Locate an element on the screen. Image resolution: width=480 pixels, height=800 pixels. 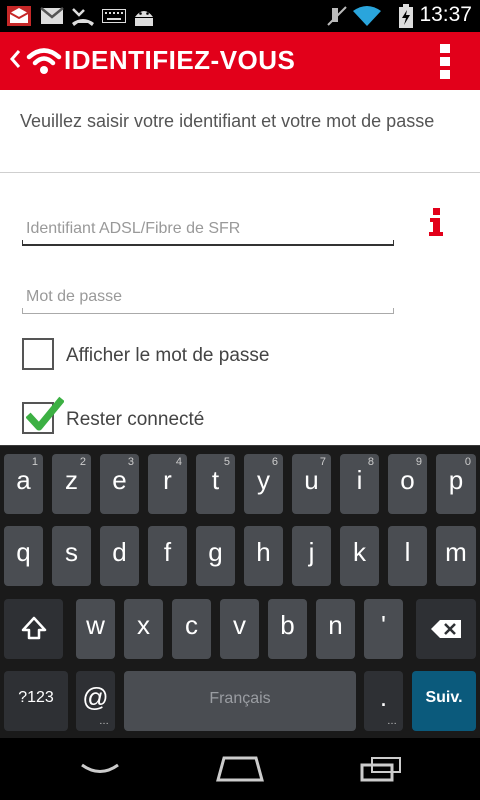
shift-key is located at coordinates (33, 629).